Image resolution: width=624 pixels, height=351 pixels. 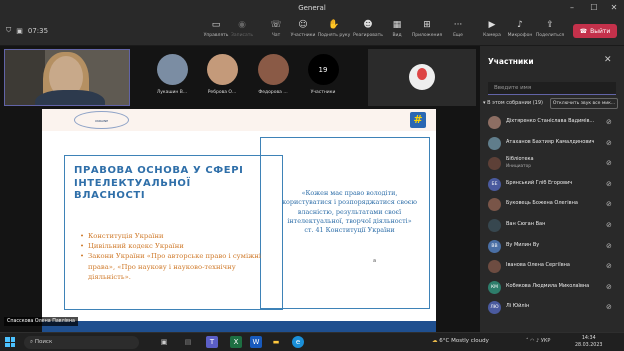 I want to click on presenter-name-label: Спасскова Олена Павлівна, so click(x=41, y=321).